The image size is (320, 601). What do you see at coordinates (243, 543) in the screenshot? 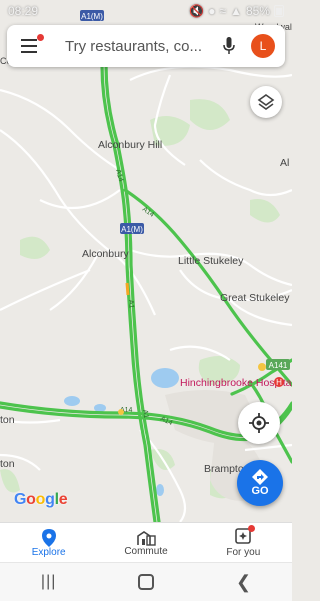
I see `tab-for-you: For you` at bounding box center [243, 543].